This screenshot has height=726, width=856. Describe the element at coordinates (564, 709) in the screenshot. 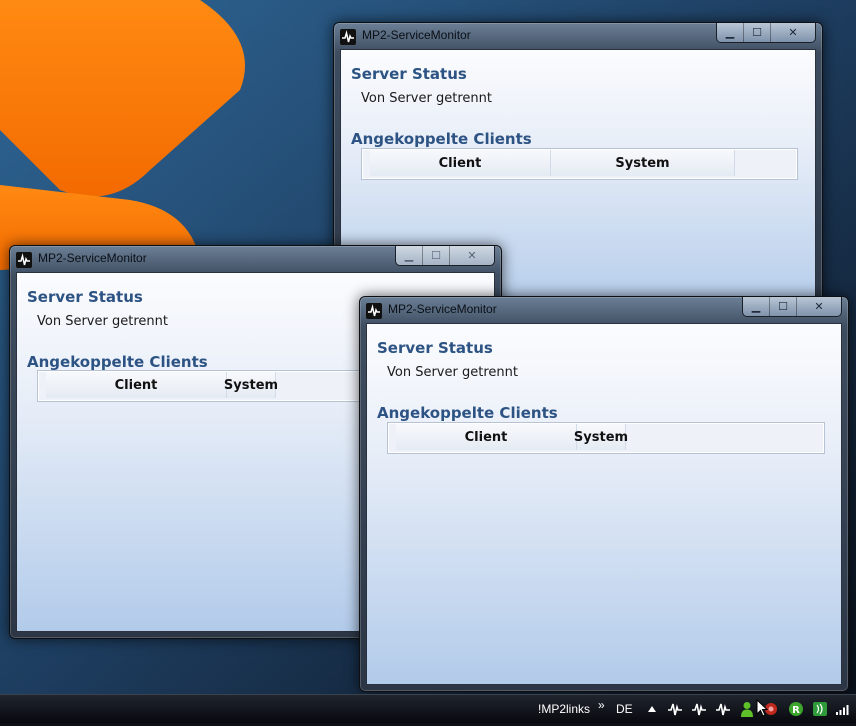

I see `toolbar-label: !MP2links` at that location.